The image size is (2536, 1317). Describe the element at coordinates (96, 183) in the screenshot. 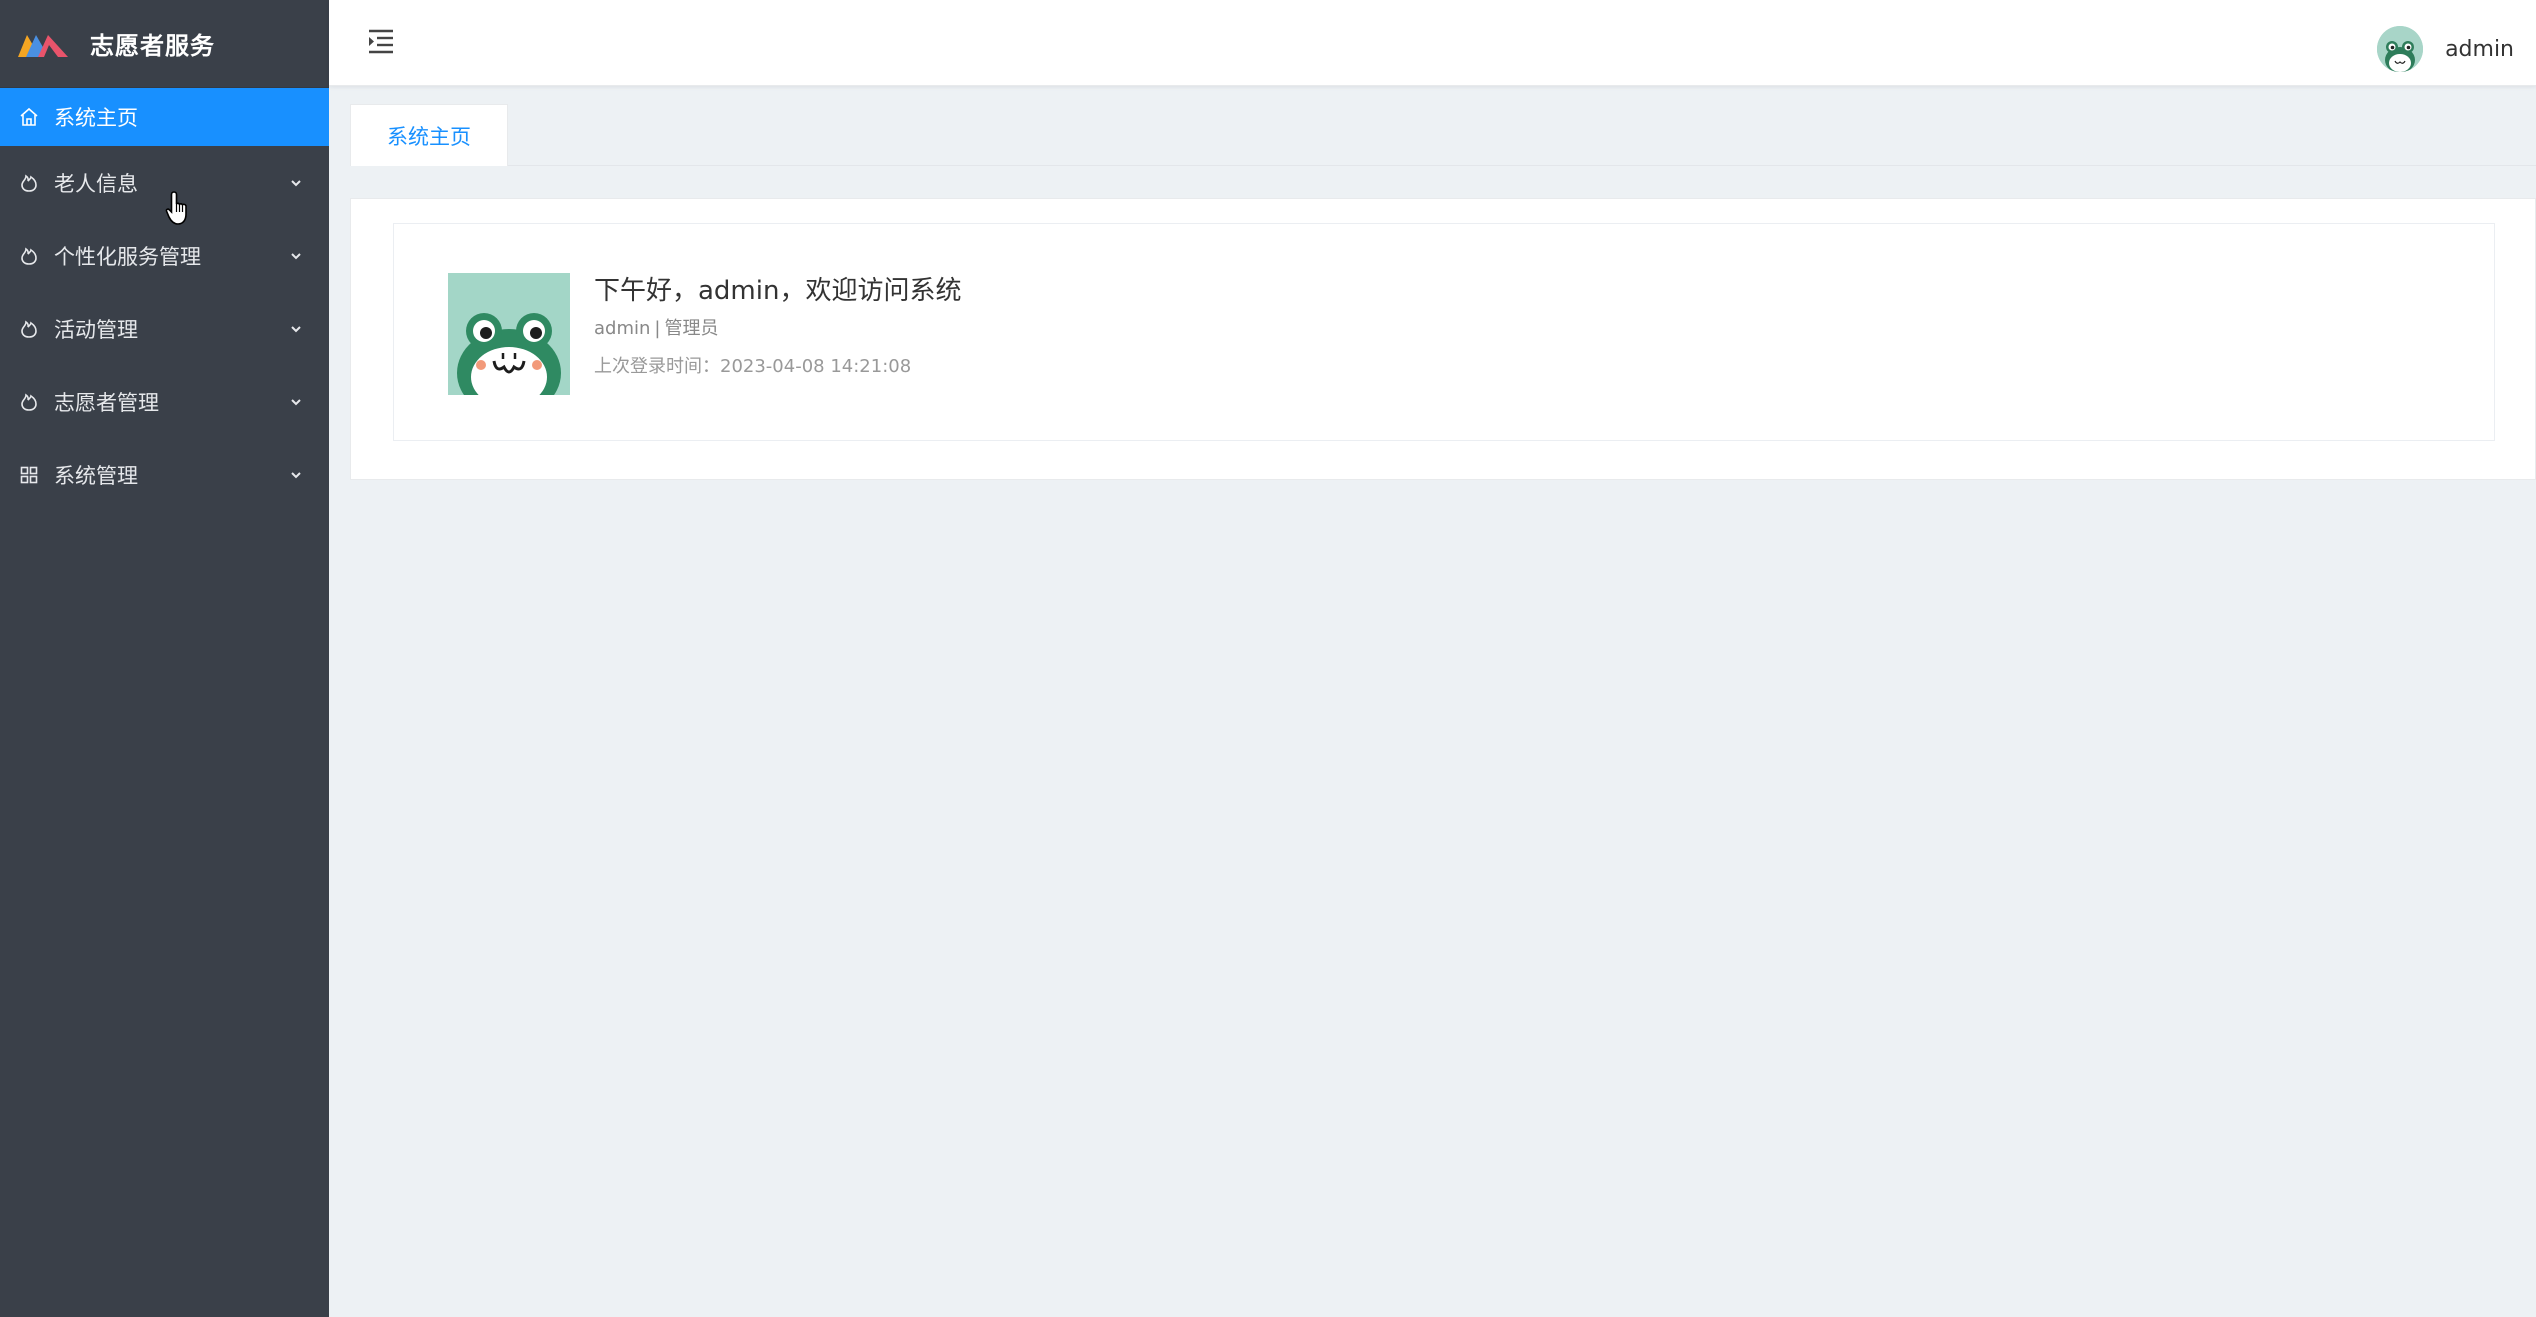

I see `sidebar-item-label: 老人信息` at that location.